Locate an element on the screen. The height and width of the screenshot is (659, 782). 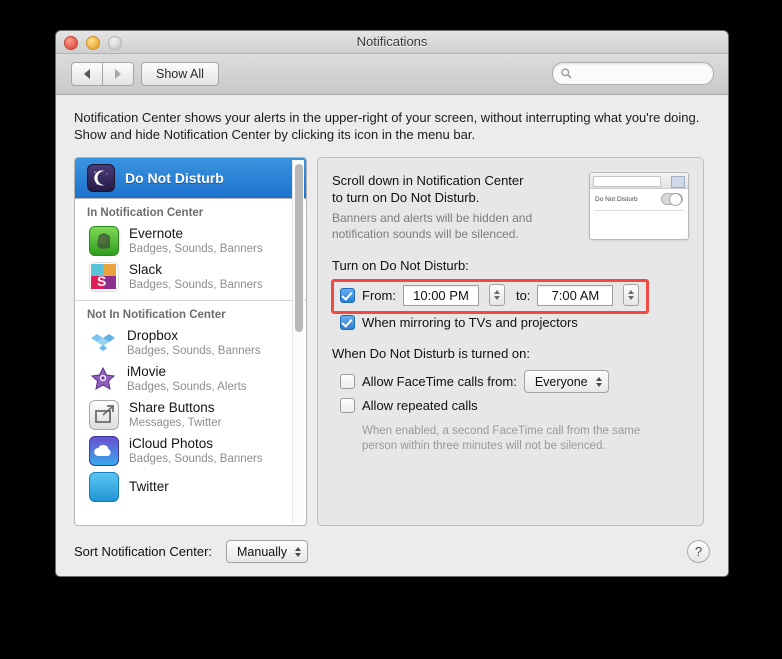
chevron-right-icon is located at coordinates (118, 74).